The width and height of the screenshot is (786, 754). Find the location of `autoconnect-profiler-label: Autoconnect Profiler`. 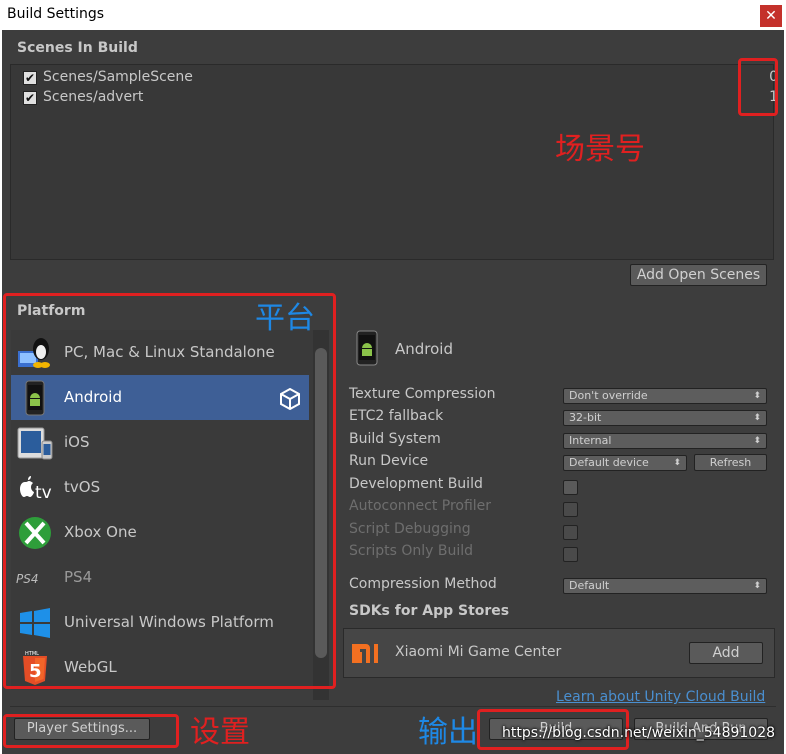

autoconnect-profiler-label: Autoconnect Profiler is located at coordinates (420, 506).